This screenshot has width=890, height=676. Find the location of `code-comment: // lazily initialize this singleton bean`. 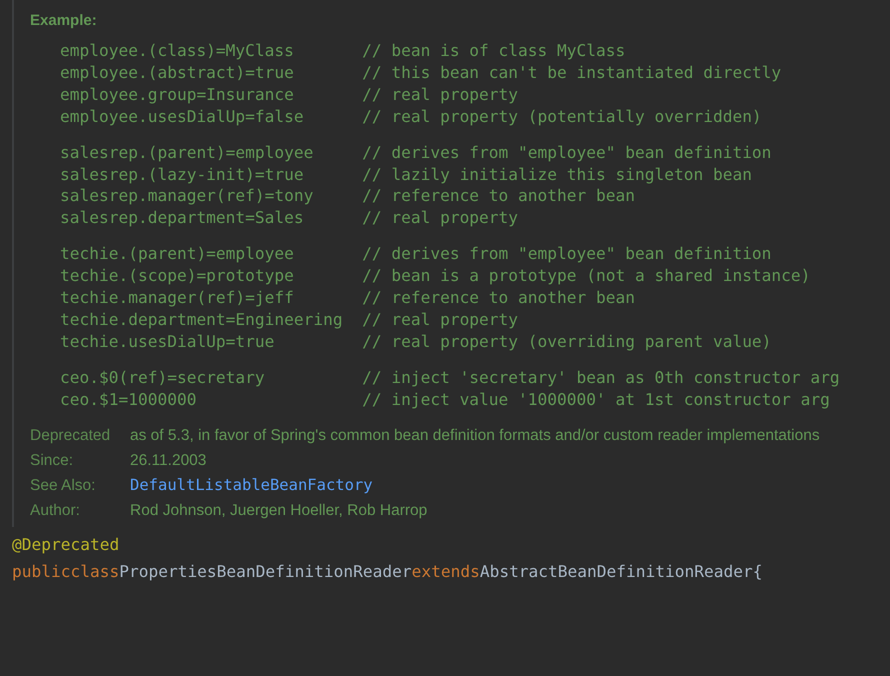

code-comment: // lazily initialize this singleton bean is located at coordinates (557, 175).